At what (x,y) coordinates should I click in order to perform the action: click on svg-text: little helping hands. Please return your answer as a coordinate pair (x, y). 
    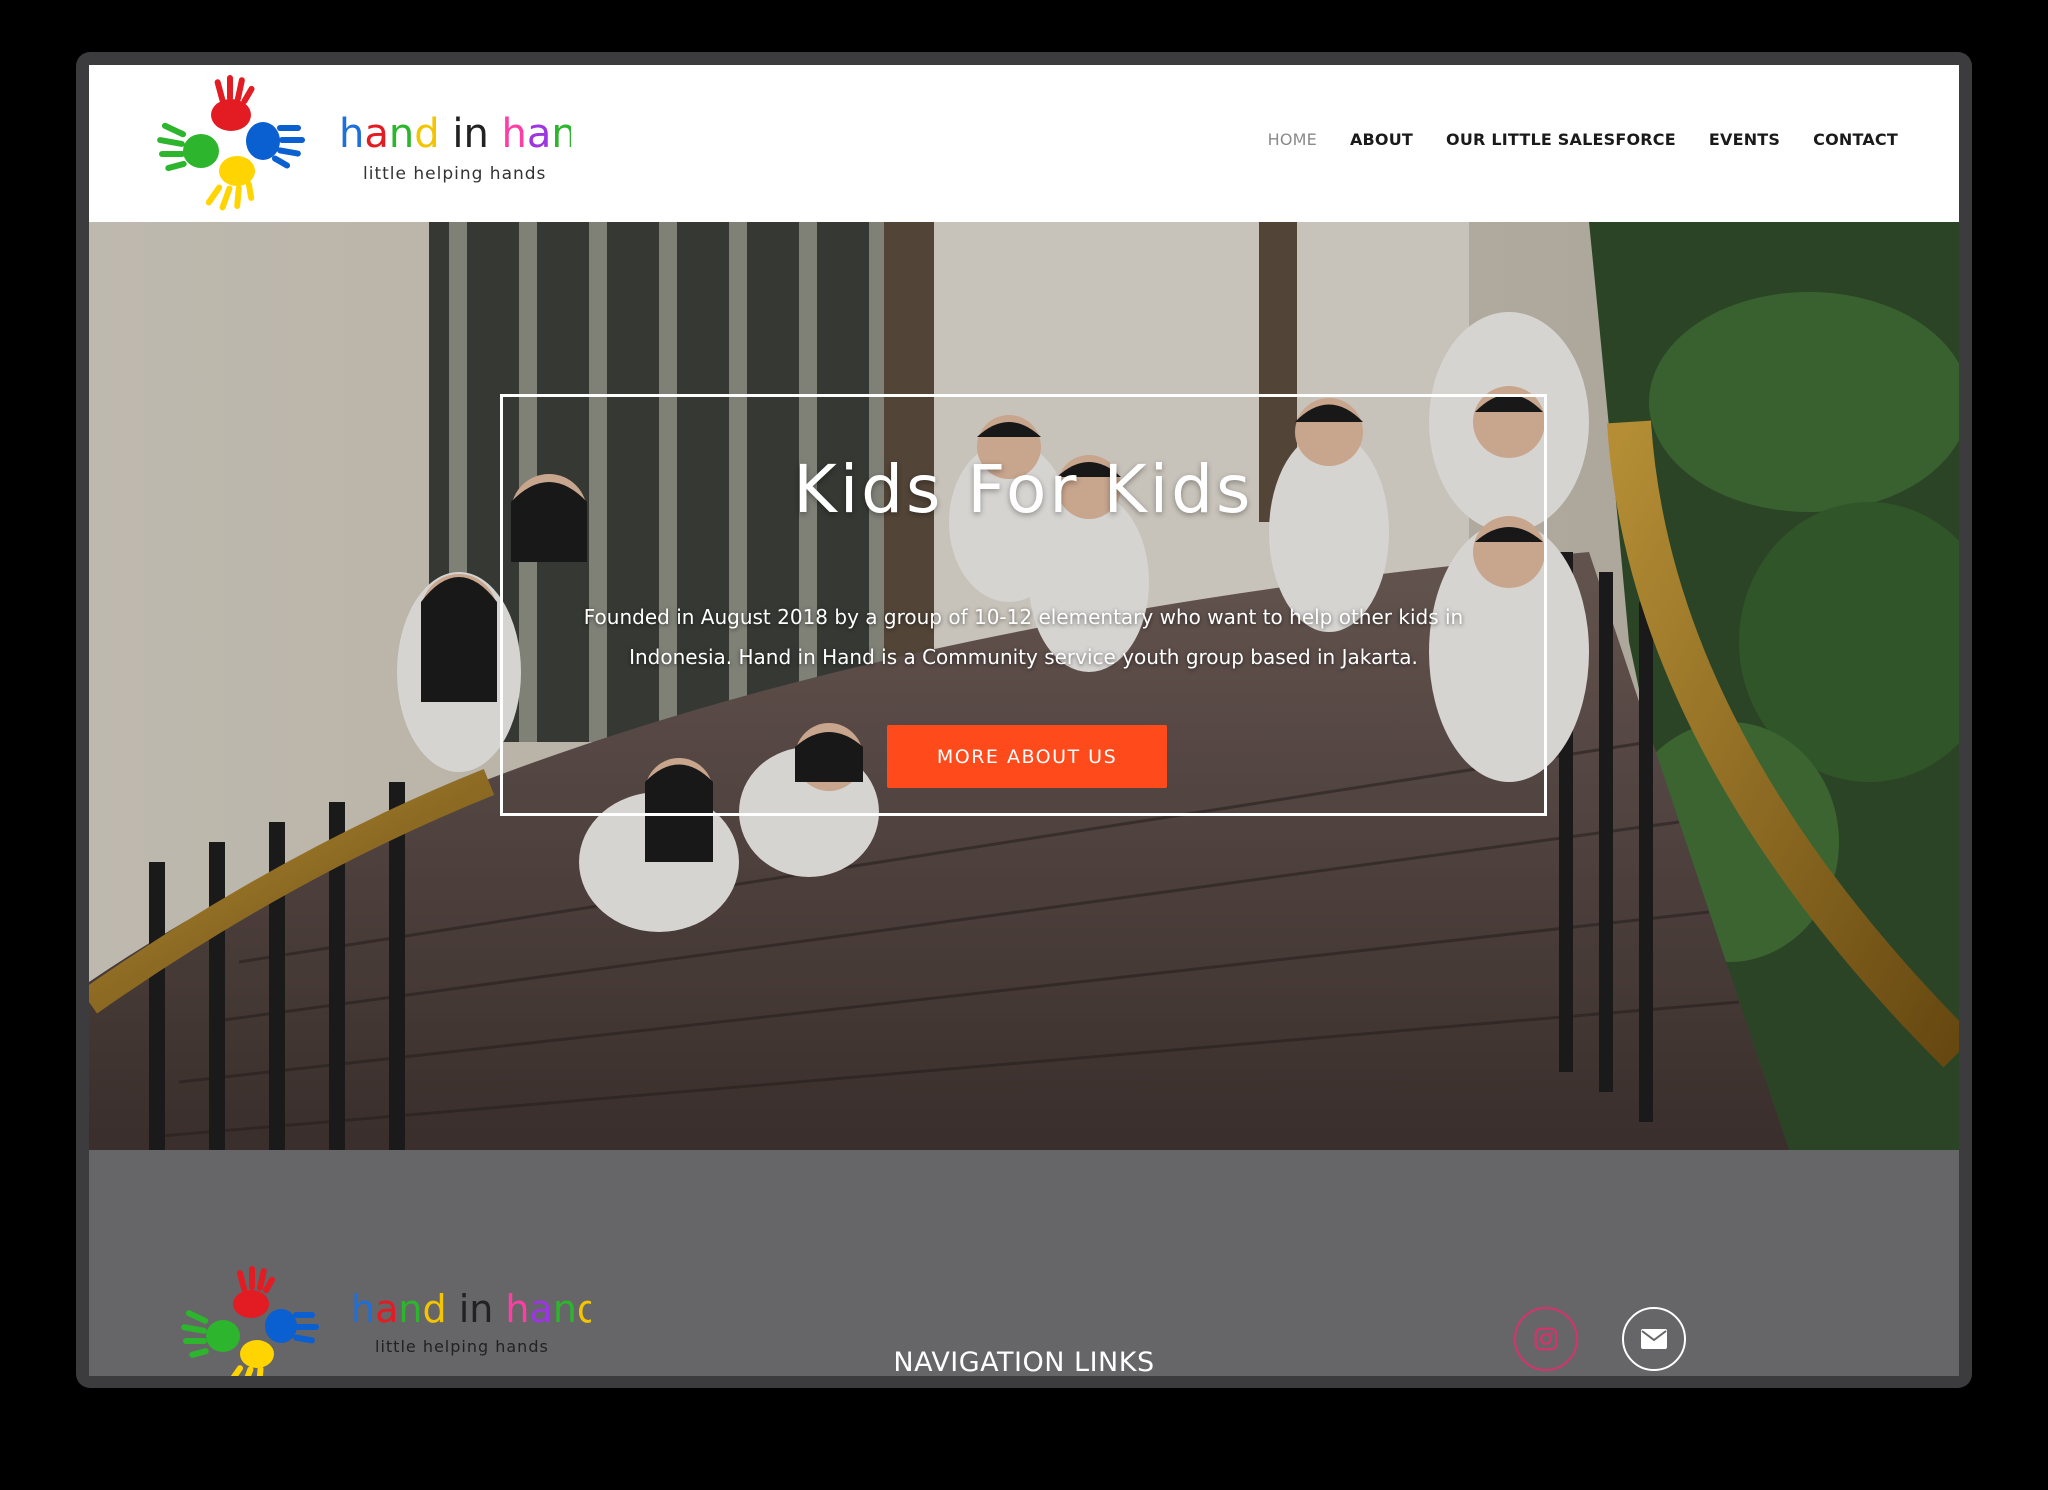
    Looking at the image, I should click on (454, 174).